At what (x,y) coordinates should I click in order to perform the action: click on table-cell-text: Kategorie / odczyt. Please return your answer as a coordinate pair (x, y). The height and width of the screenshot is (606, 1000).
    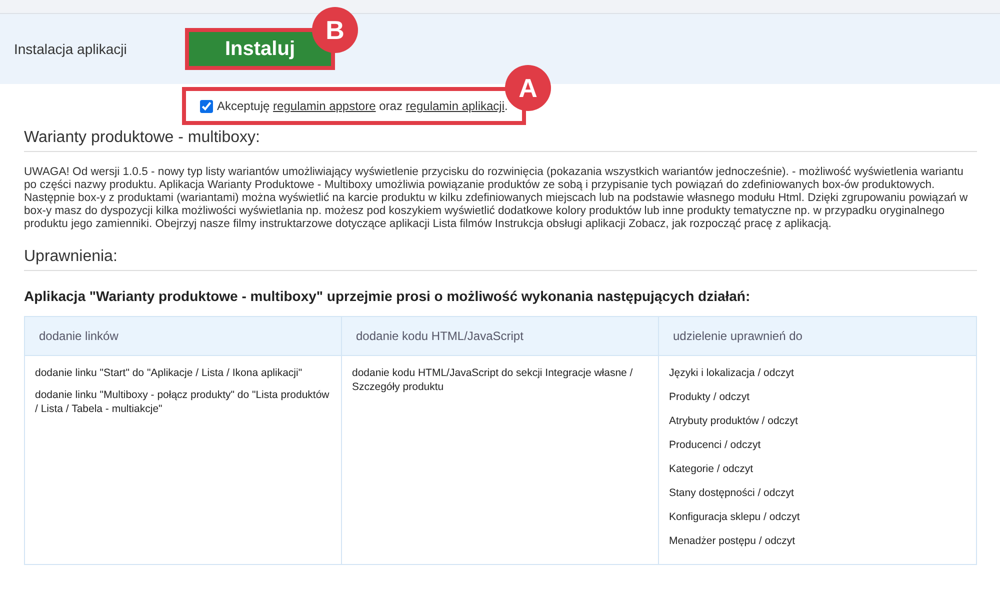
    Looking at the image, I should click on (711, 469).